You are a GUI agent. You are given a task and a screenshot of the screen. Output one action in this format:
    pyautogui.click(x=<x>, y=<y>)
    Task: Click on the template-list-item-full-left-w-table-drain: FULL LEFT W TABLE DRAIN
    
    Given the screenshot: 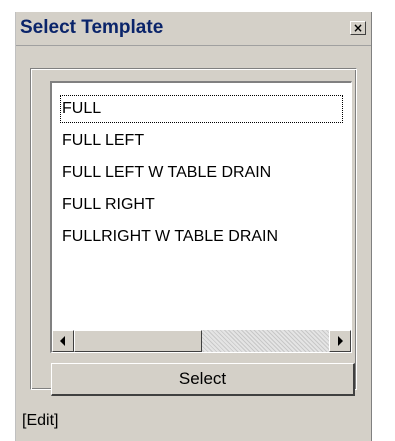 What is the action you would take?
    pyautogui.click(x=201, y=173)
    